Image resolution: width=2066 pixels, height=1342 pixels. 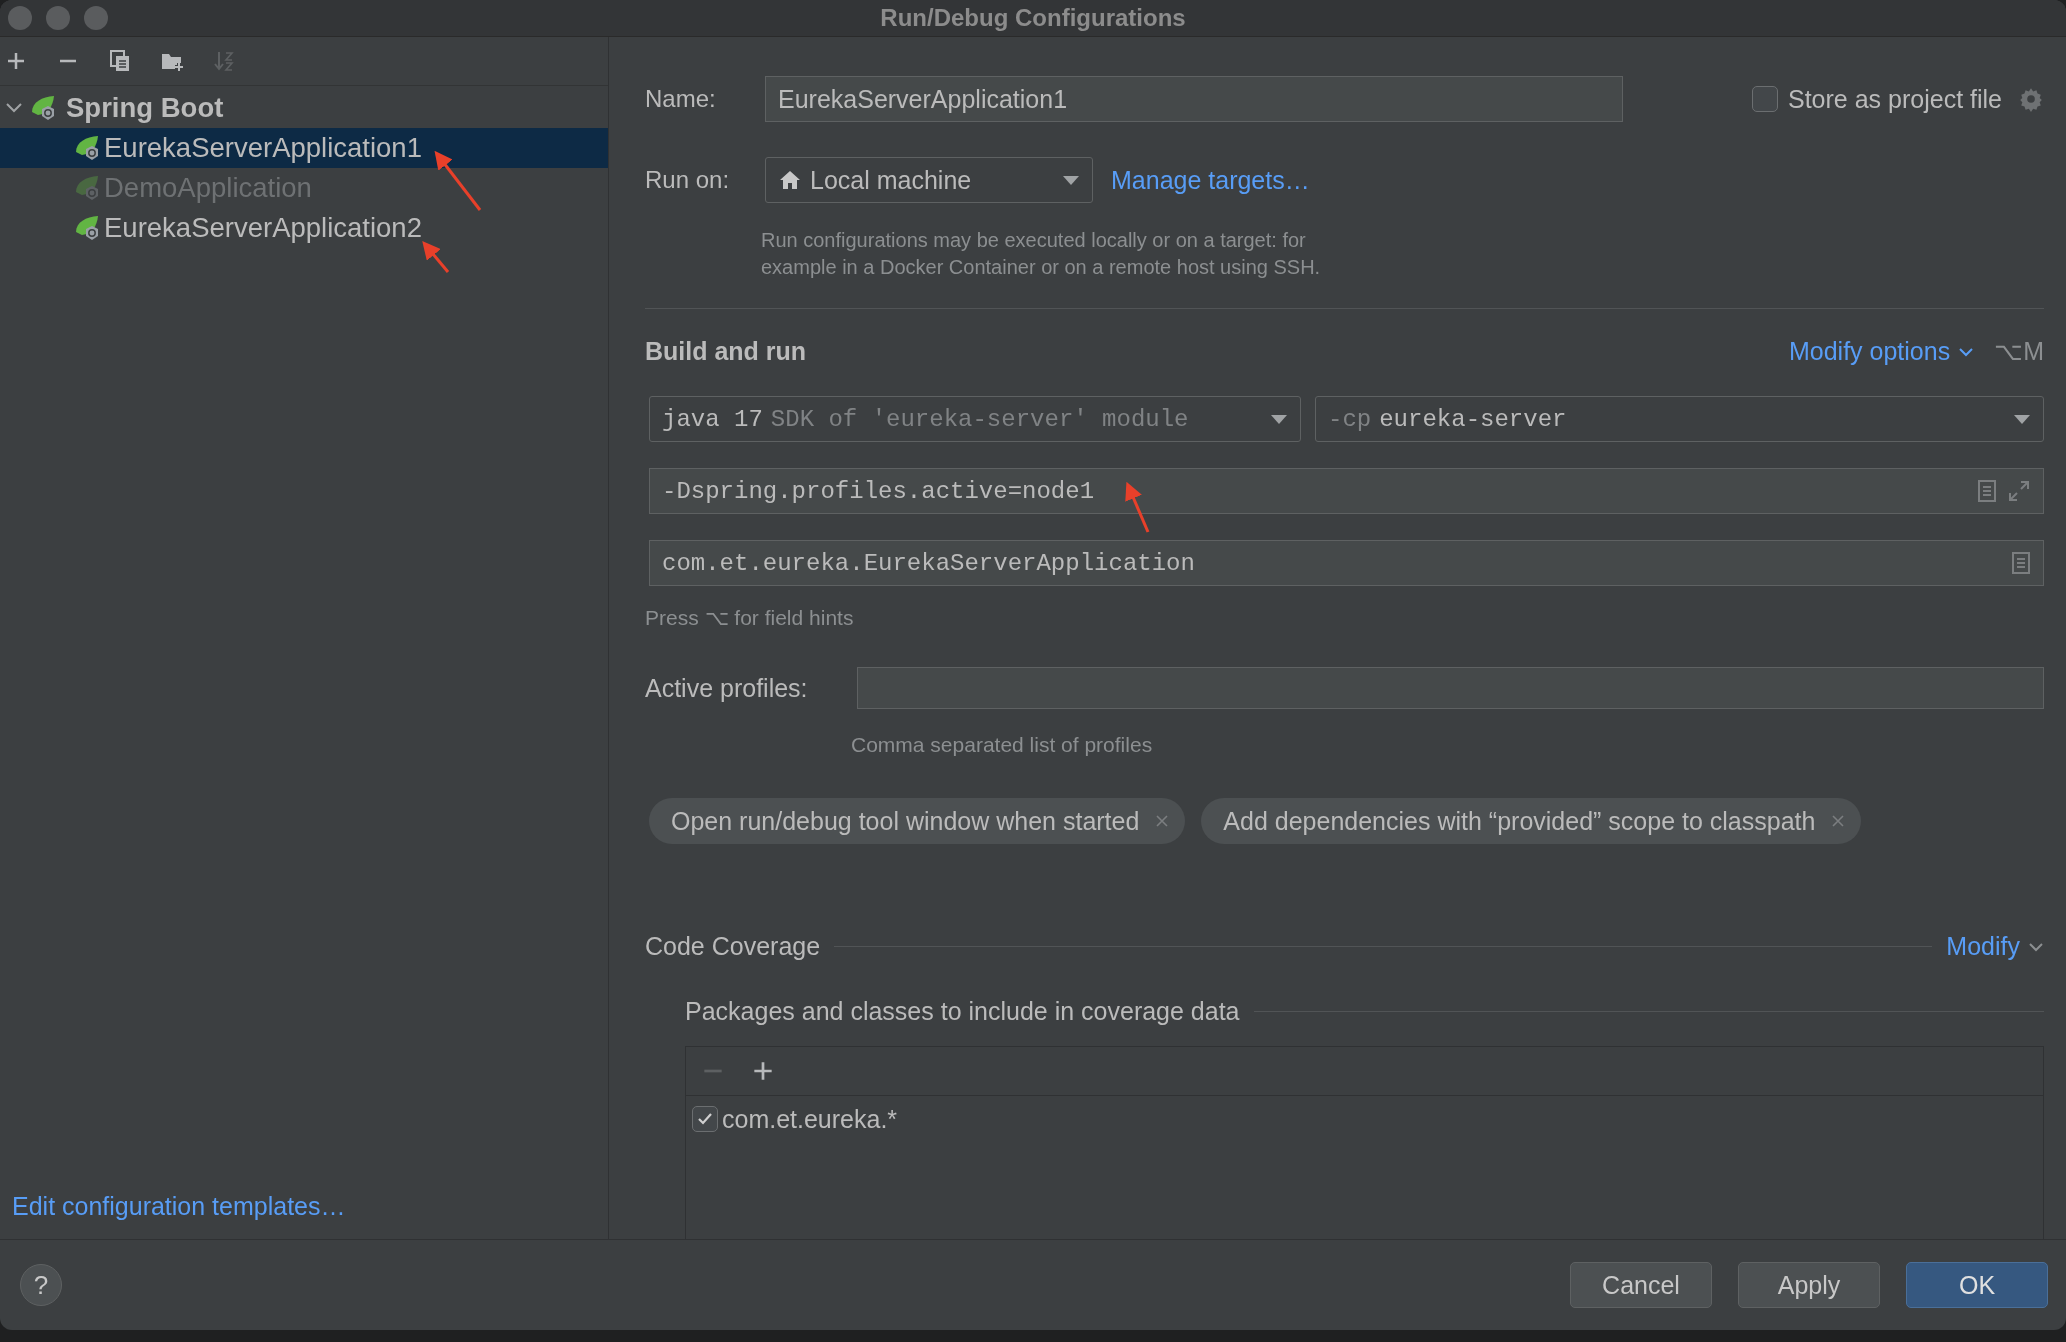 I want to click on hint-text: example in a Docker Container or on a remote host using SSH., so click(x=1041, y=267).